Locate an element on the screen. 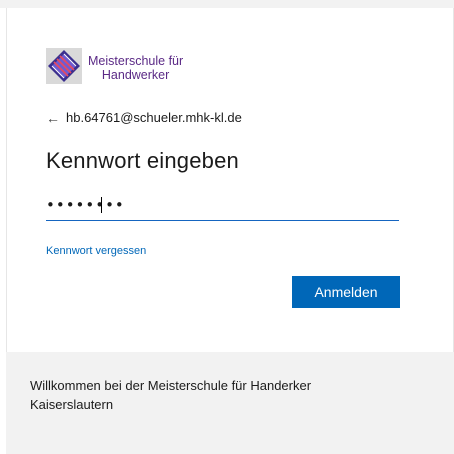  brand-name: Meisterschule für Handwerker is located at coordinates (135, 68).